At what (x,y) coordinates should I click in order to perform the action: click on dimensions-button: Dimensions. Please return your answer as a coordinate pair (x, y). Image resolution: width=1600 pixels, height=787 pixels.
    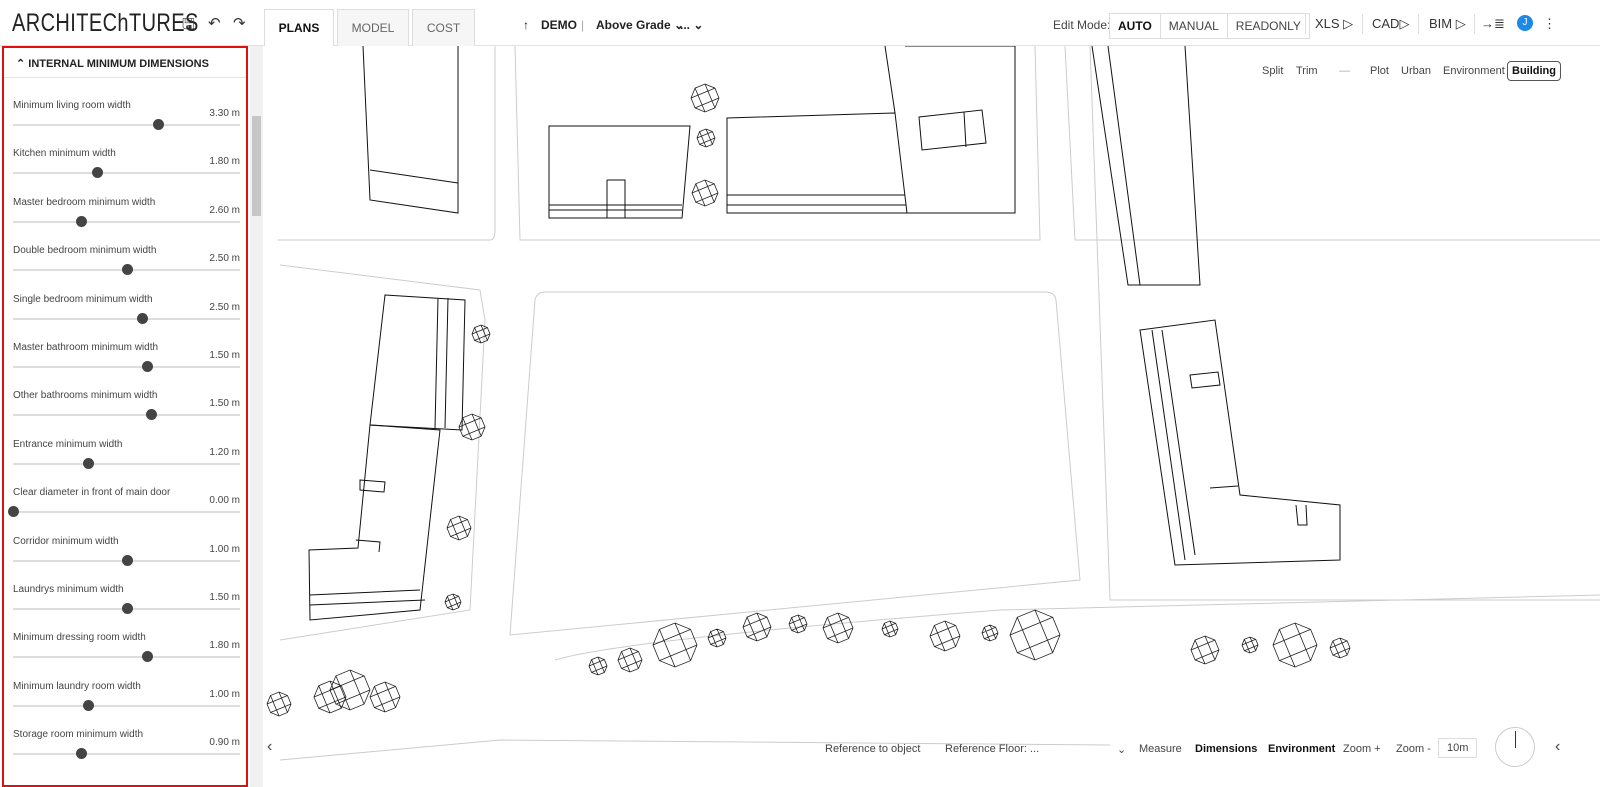
    Looking at the image, I should click on (1226, 749).